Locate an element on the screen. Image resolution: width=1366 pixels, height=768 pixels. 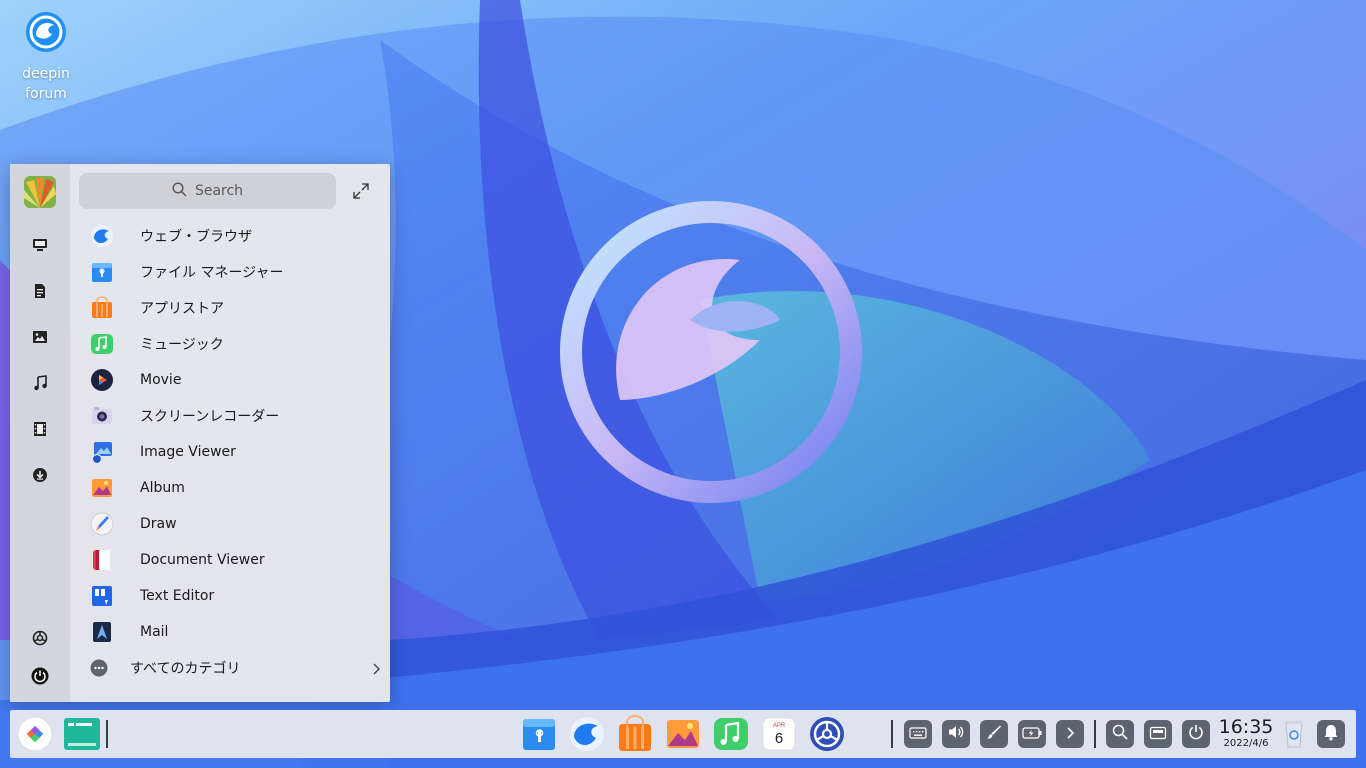
monitor-icon is located at coordinates (40, 247).